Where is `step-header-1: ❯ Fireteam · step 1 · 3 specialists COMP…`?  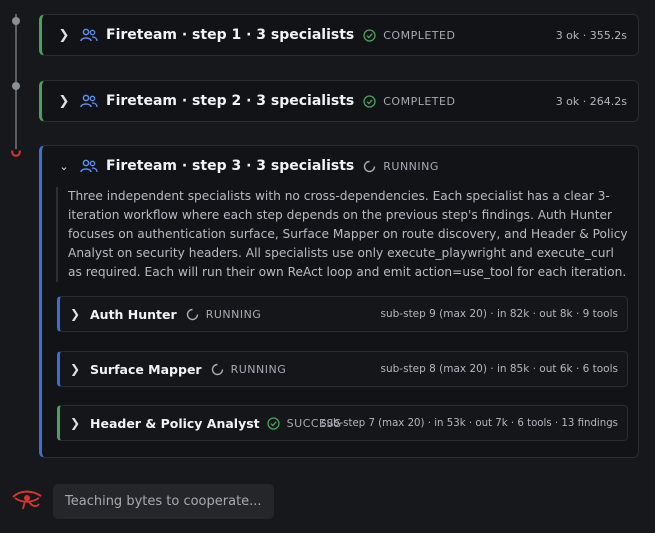
step-header-1: ❯ Fireteam · step 1 · 3 specialists COMP… is located at coordinates (340, 35).